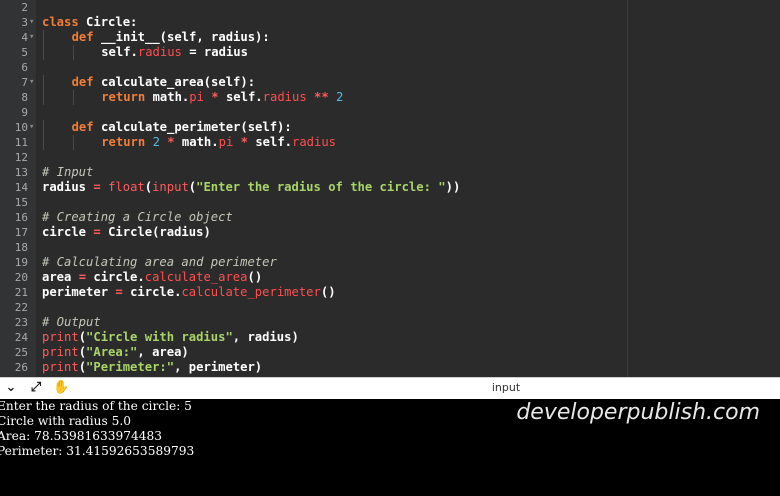  Describe the element at coordinates (390, 202) in the screenshot. I see `code-line: 15` at that location.